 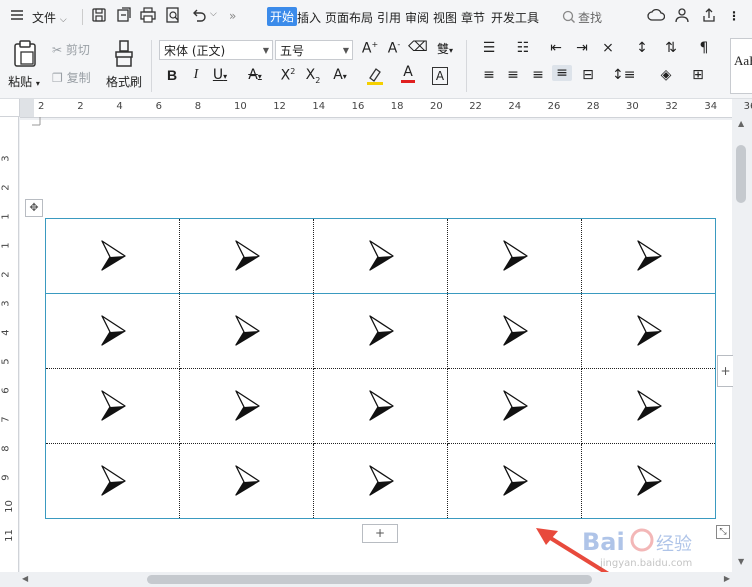 I want to click on cut-button: ✂ 剪切, so click(x=71, y=49).